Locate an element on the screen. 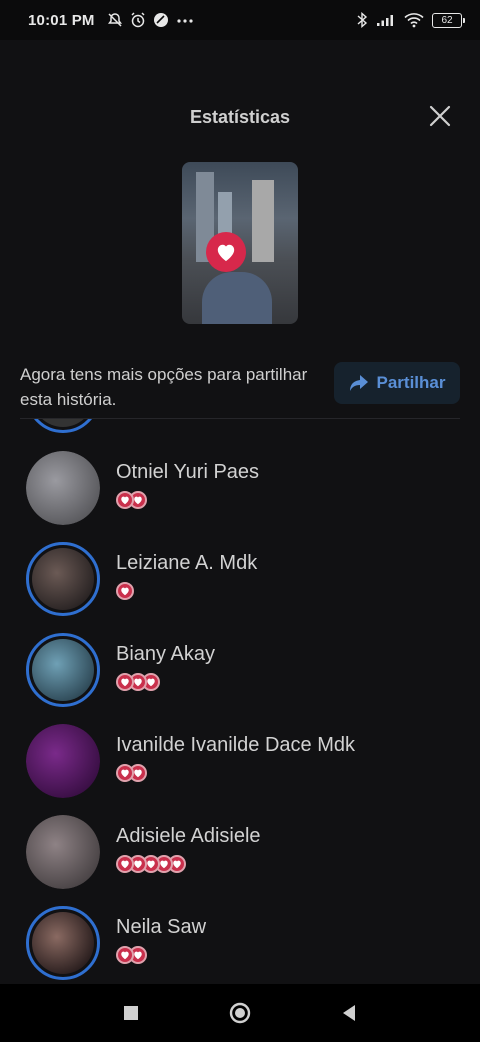  status-time: 10:01 PM is located at coordinates (61, 20).